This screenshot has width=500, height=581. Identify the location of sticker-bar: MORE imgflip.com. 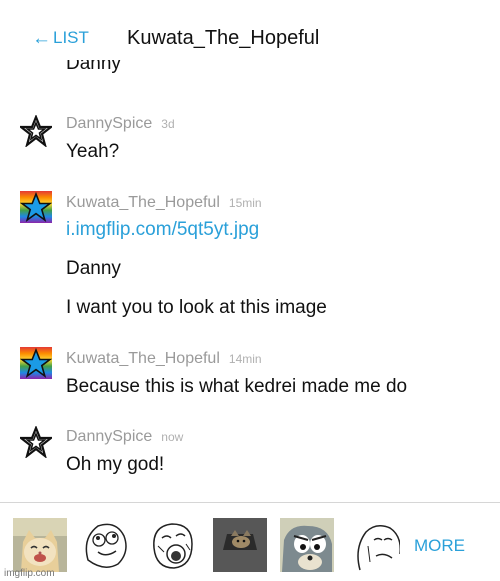
(250, 541).